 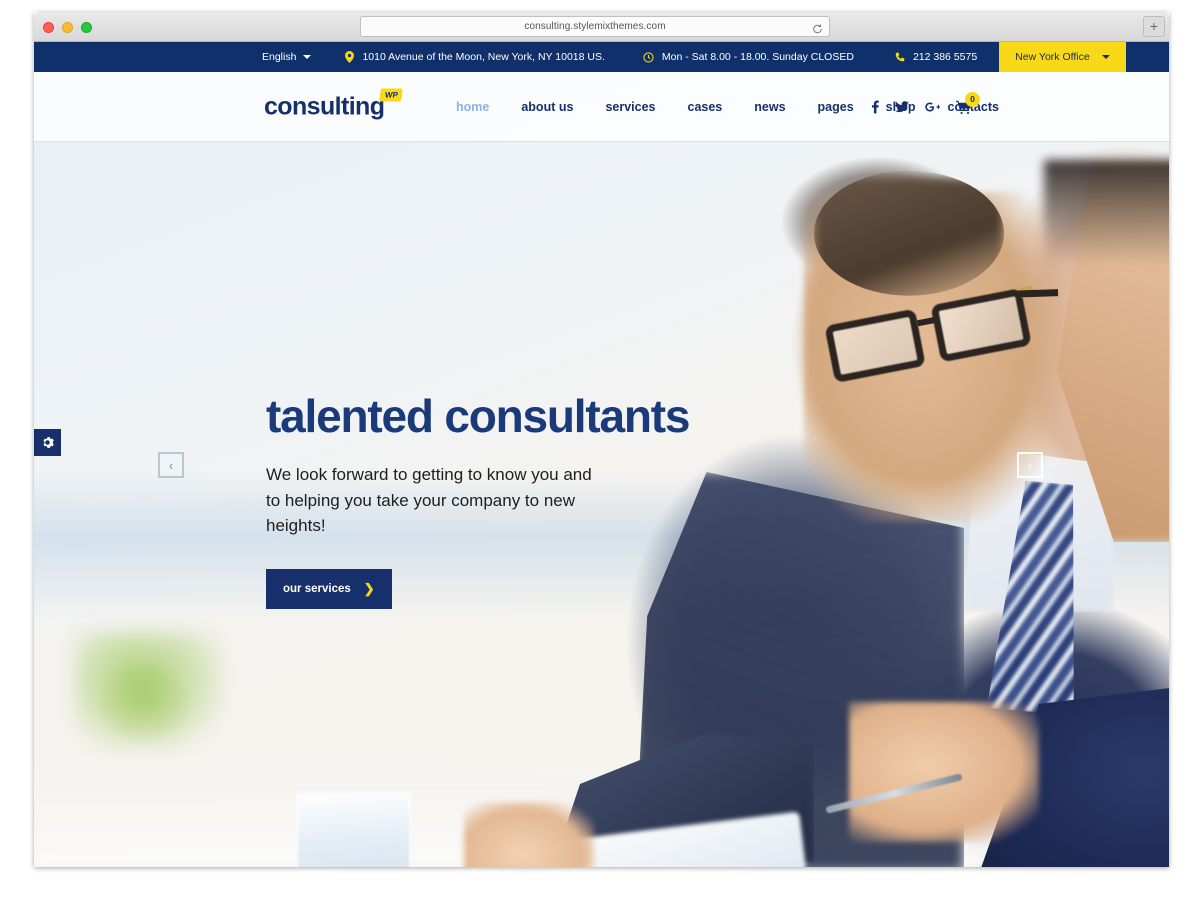 I want to click on our-services-button: our services ❯, so click(x=329, y=588).